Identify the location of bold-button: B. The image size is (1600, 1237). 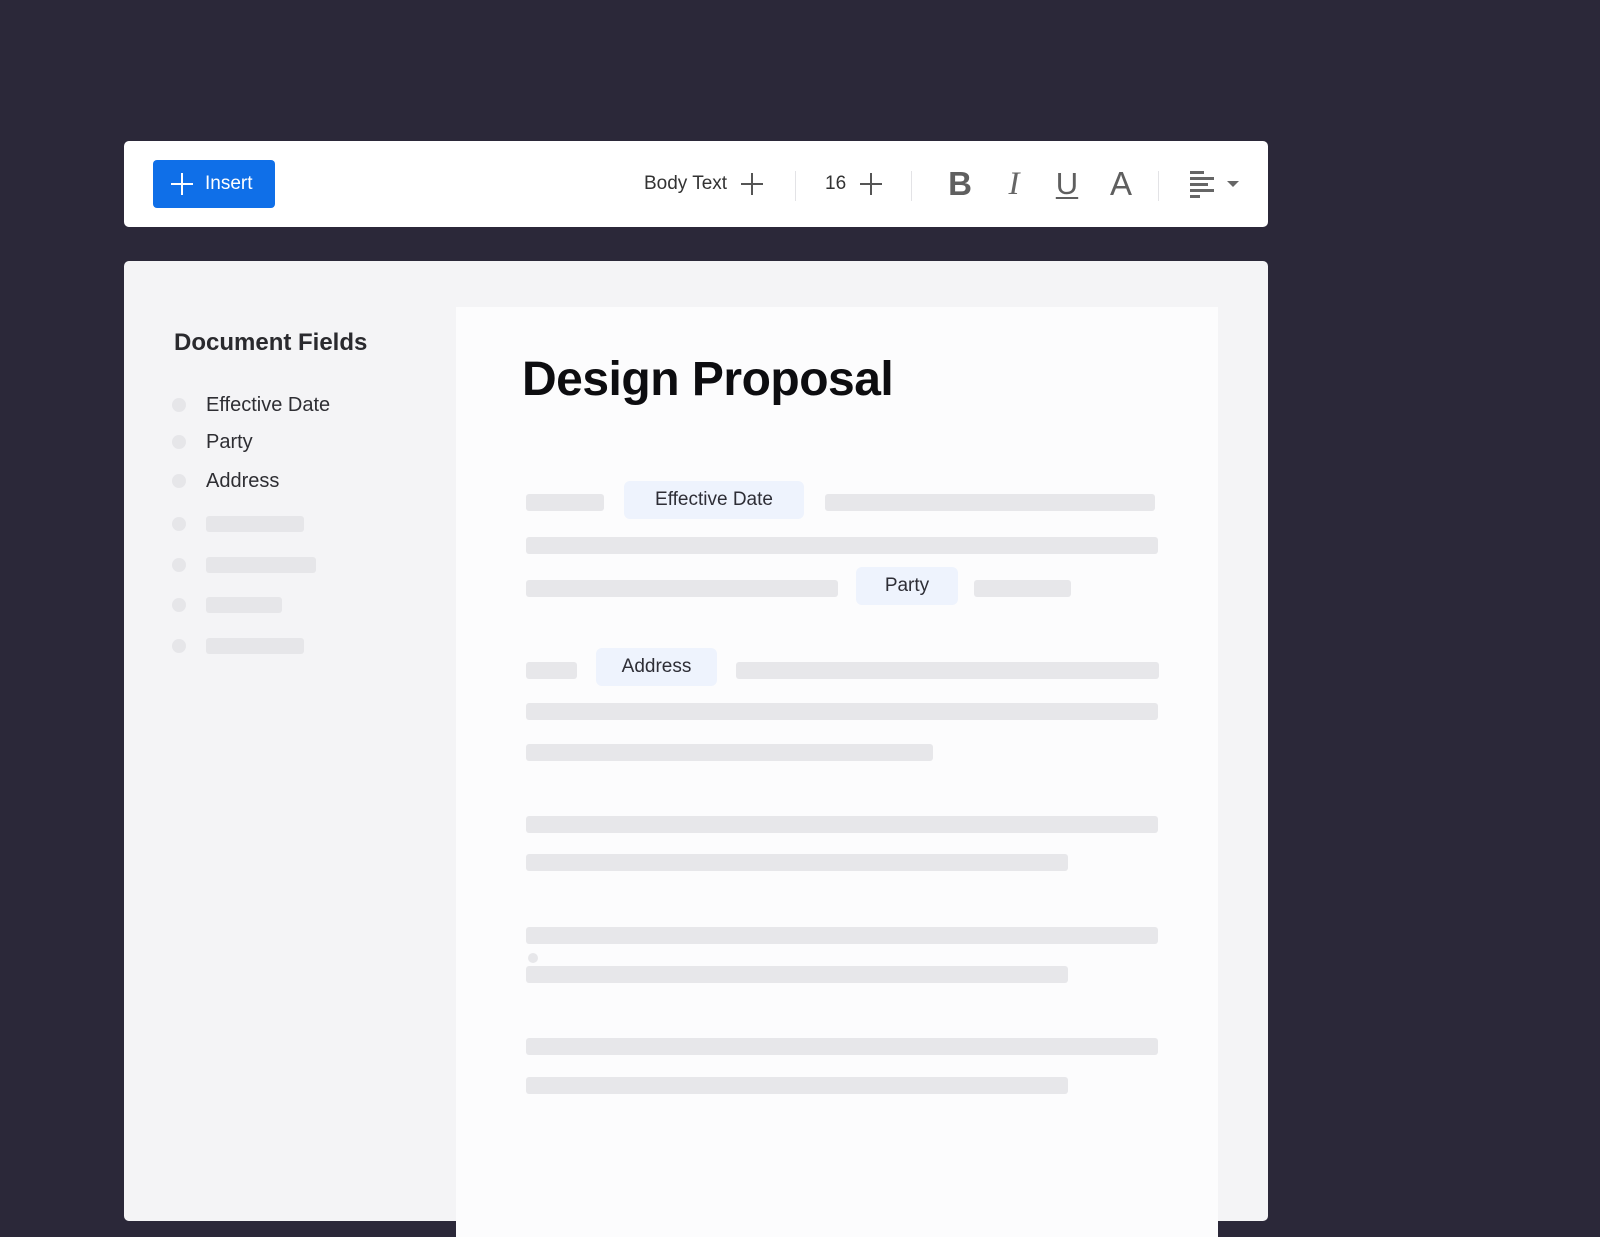
(960, 184).